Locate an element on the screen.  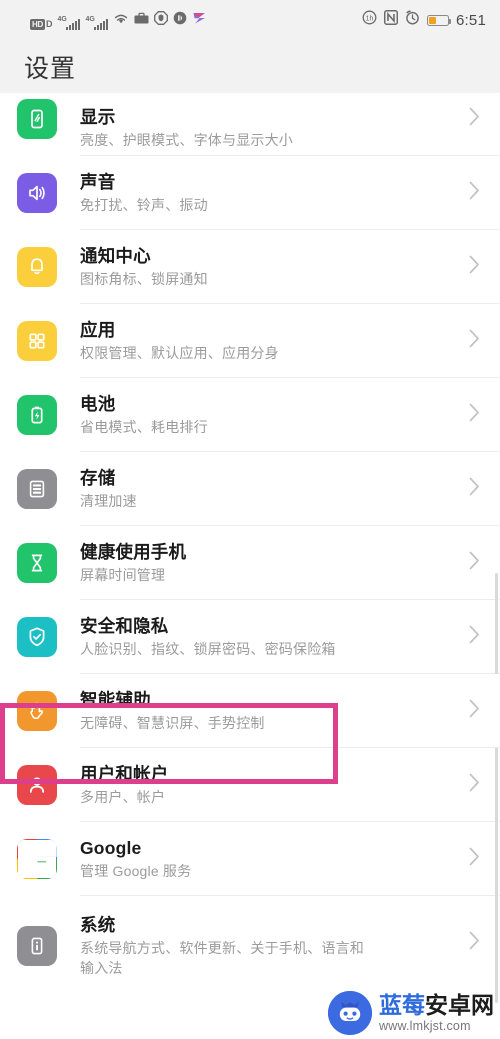
shield-check-icon is located at coordinates (37, 637).